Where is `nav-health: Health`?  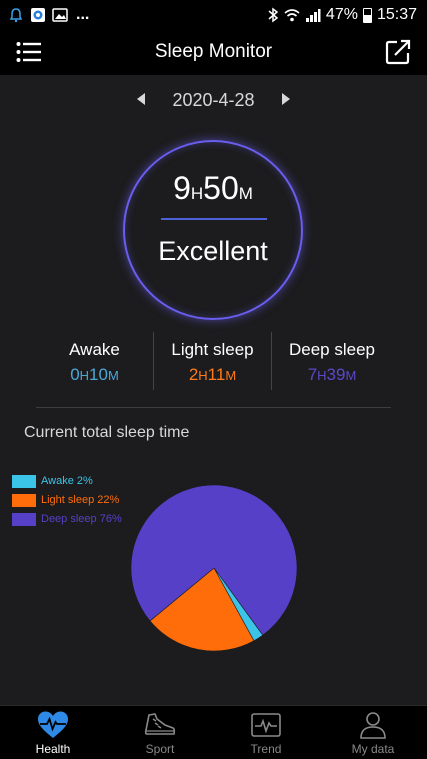
nav-health: Health is located at coordinates (53, 732).